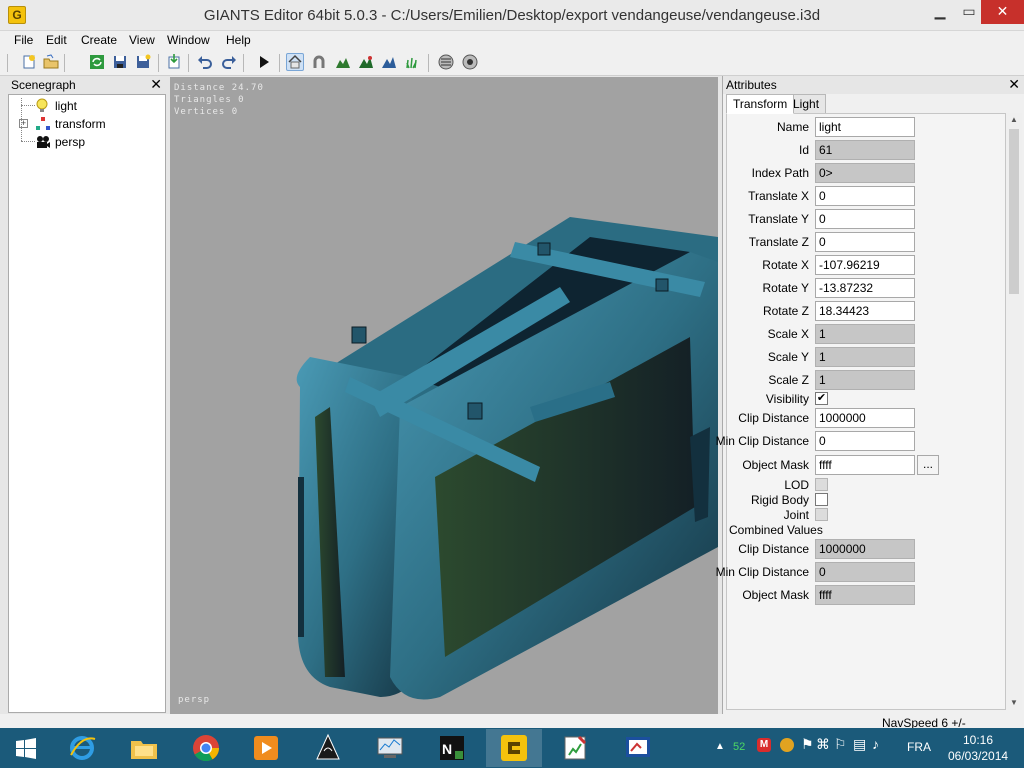 The image size is (1024, 768). What do you see at coordinates (720, 746) in the screenshot?
I see `show-hidden-icons-icon: ▲` at bounding box center [720, 746].